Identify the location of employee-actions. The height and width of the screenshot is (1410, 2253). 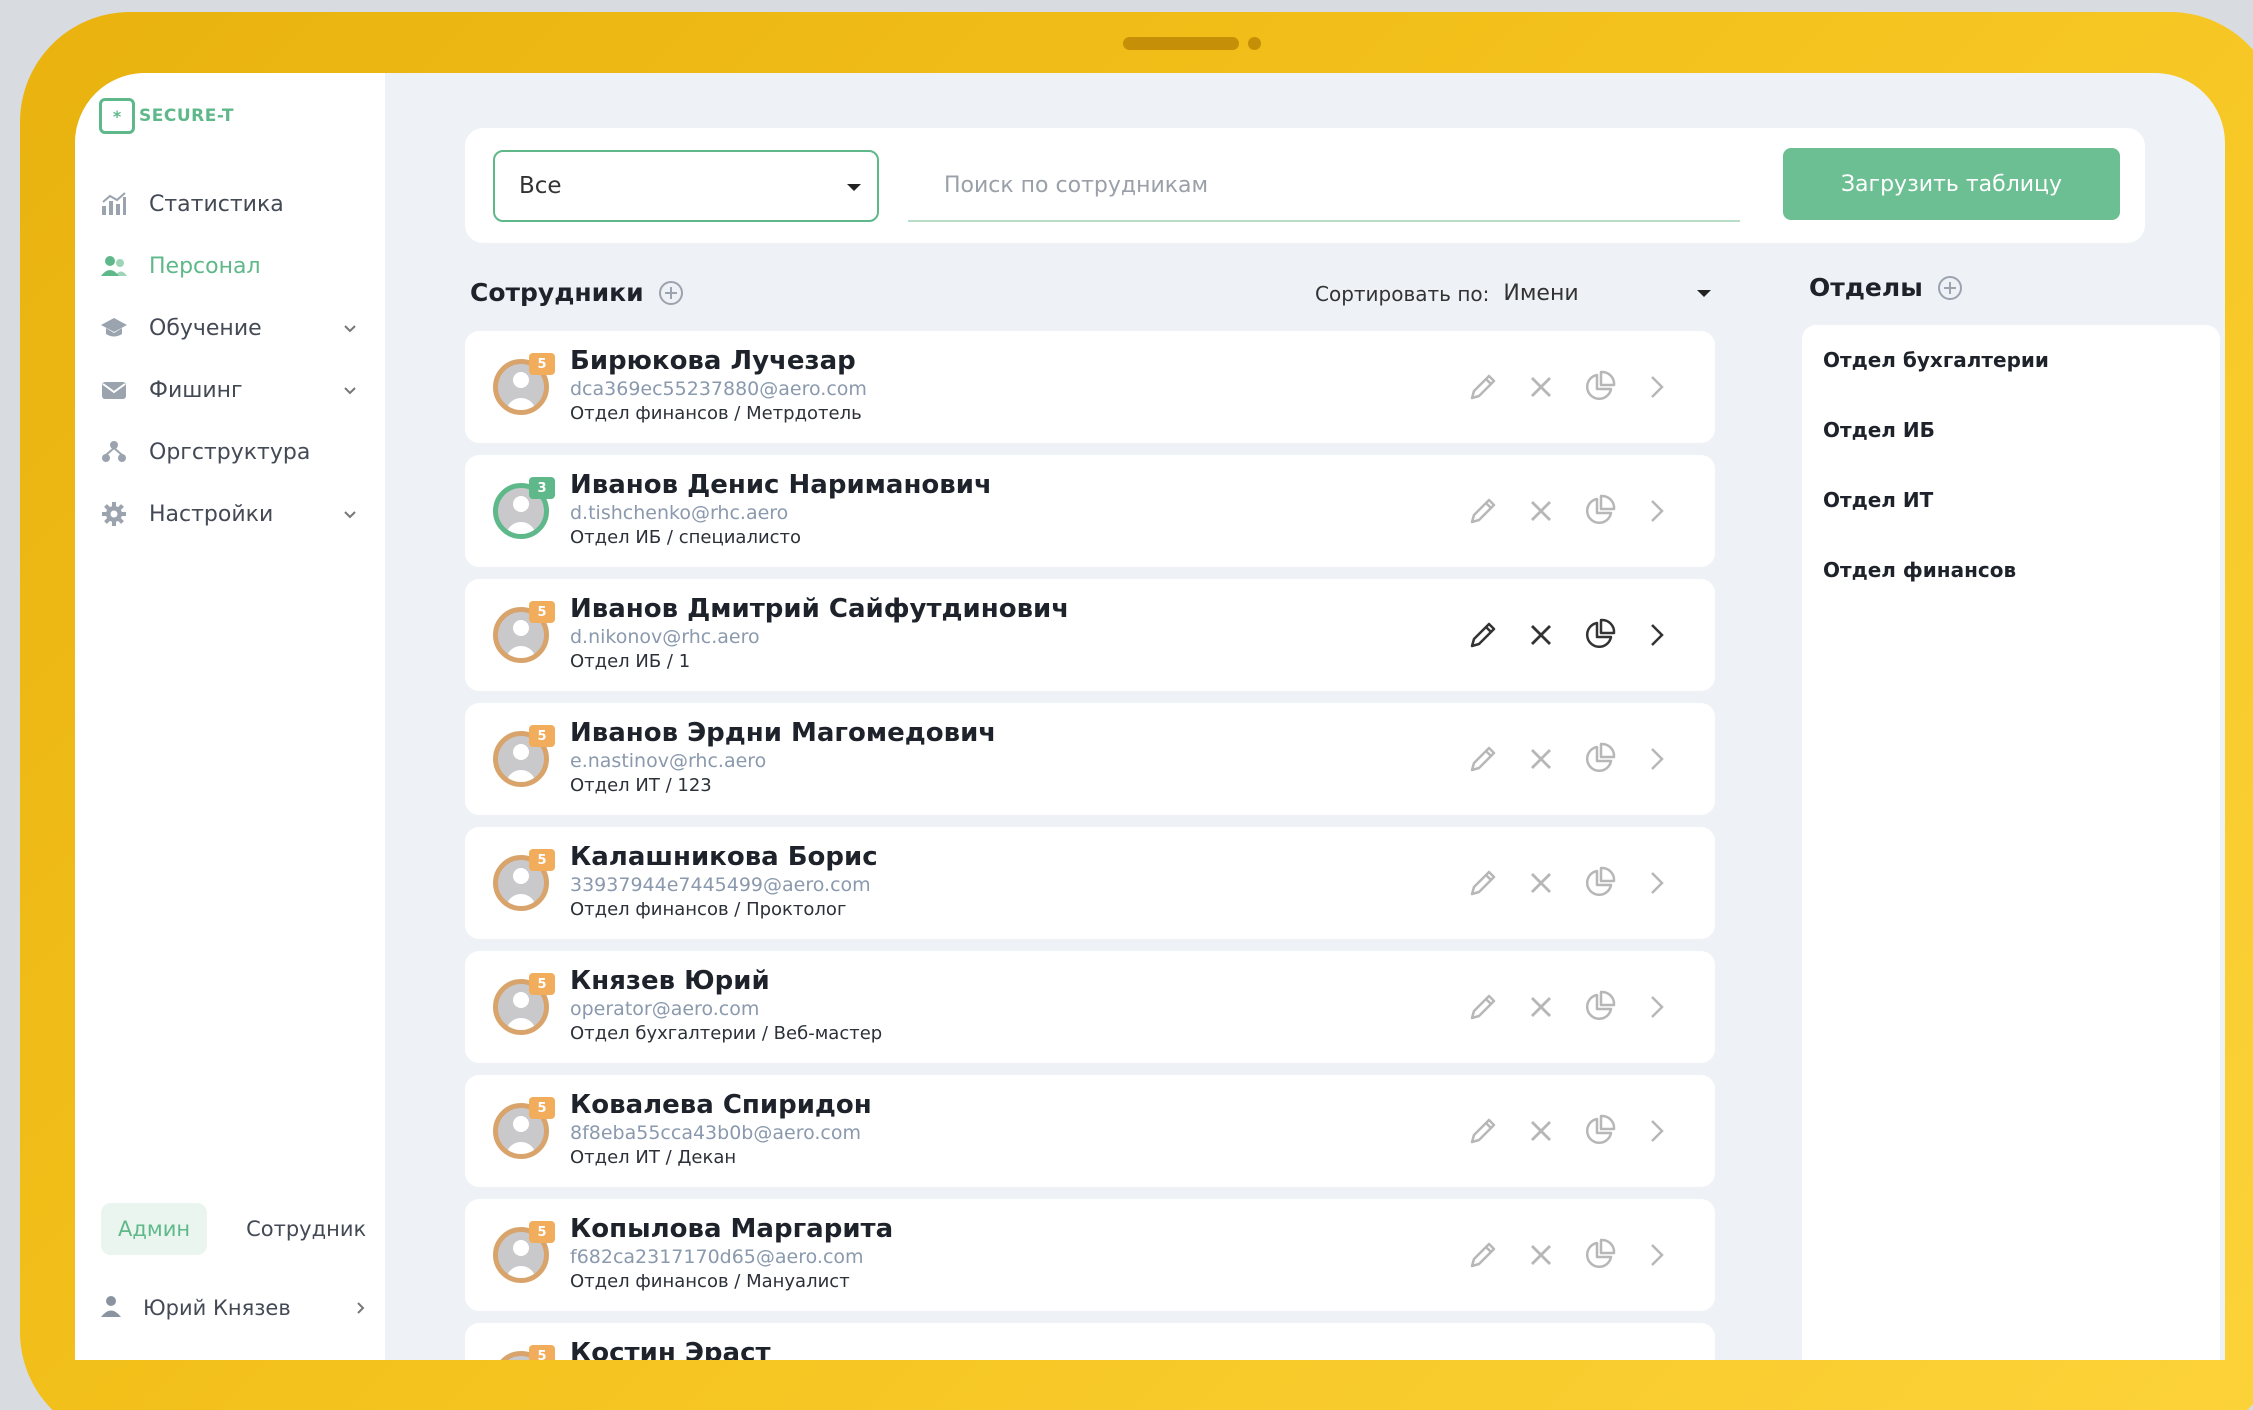
(1570, 635).